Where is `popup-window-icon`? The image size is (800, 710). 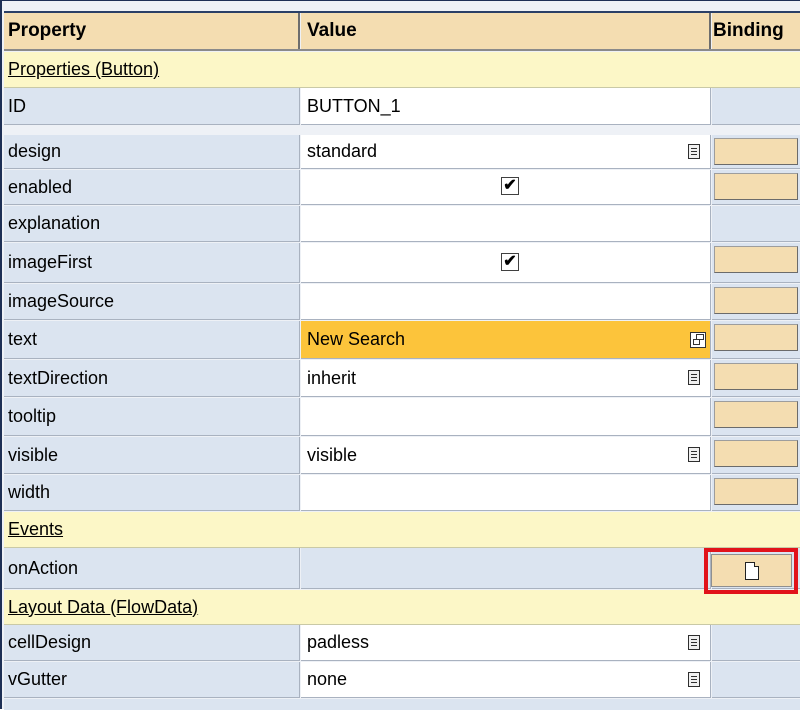 popup-window-icon is located at coordinates (698, 339).